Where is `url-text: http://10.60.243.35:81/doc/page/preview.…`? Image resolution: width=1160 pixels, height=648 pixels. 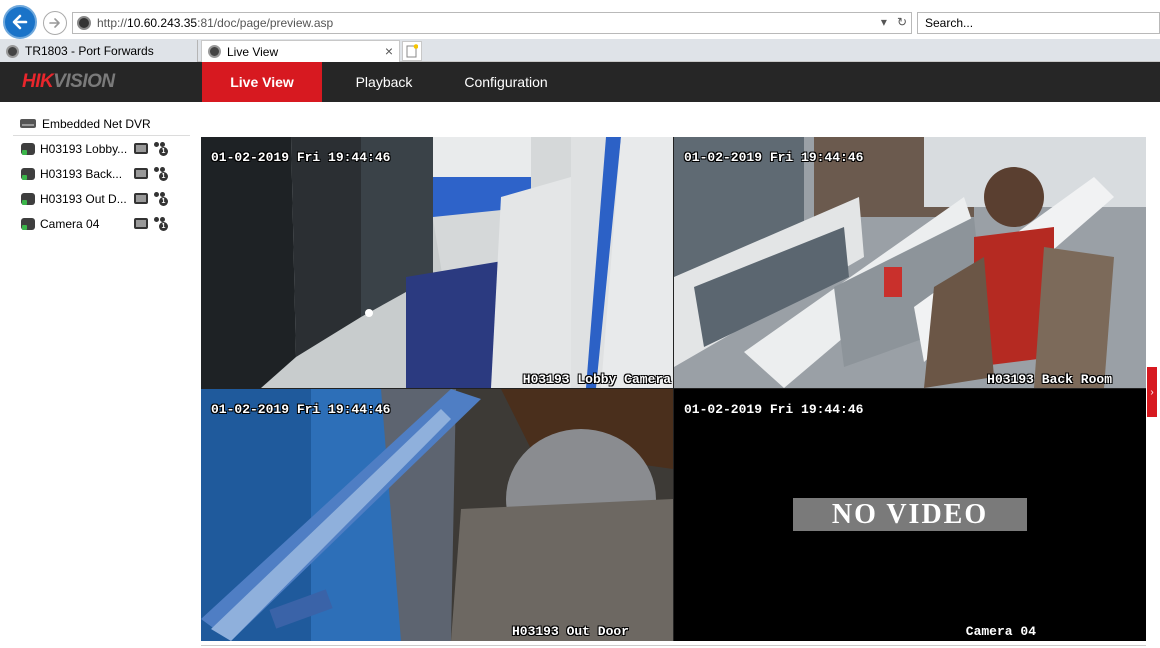
url-text: http://10.60.243.35:81/doc/page/preview.… is located at coordinates (215, 23).